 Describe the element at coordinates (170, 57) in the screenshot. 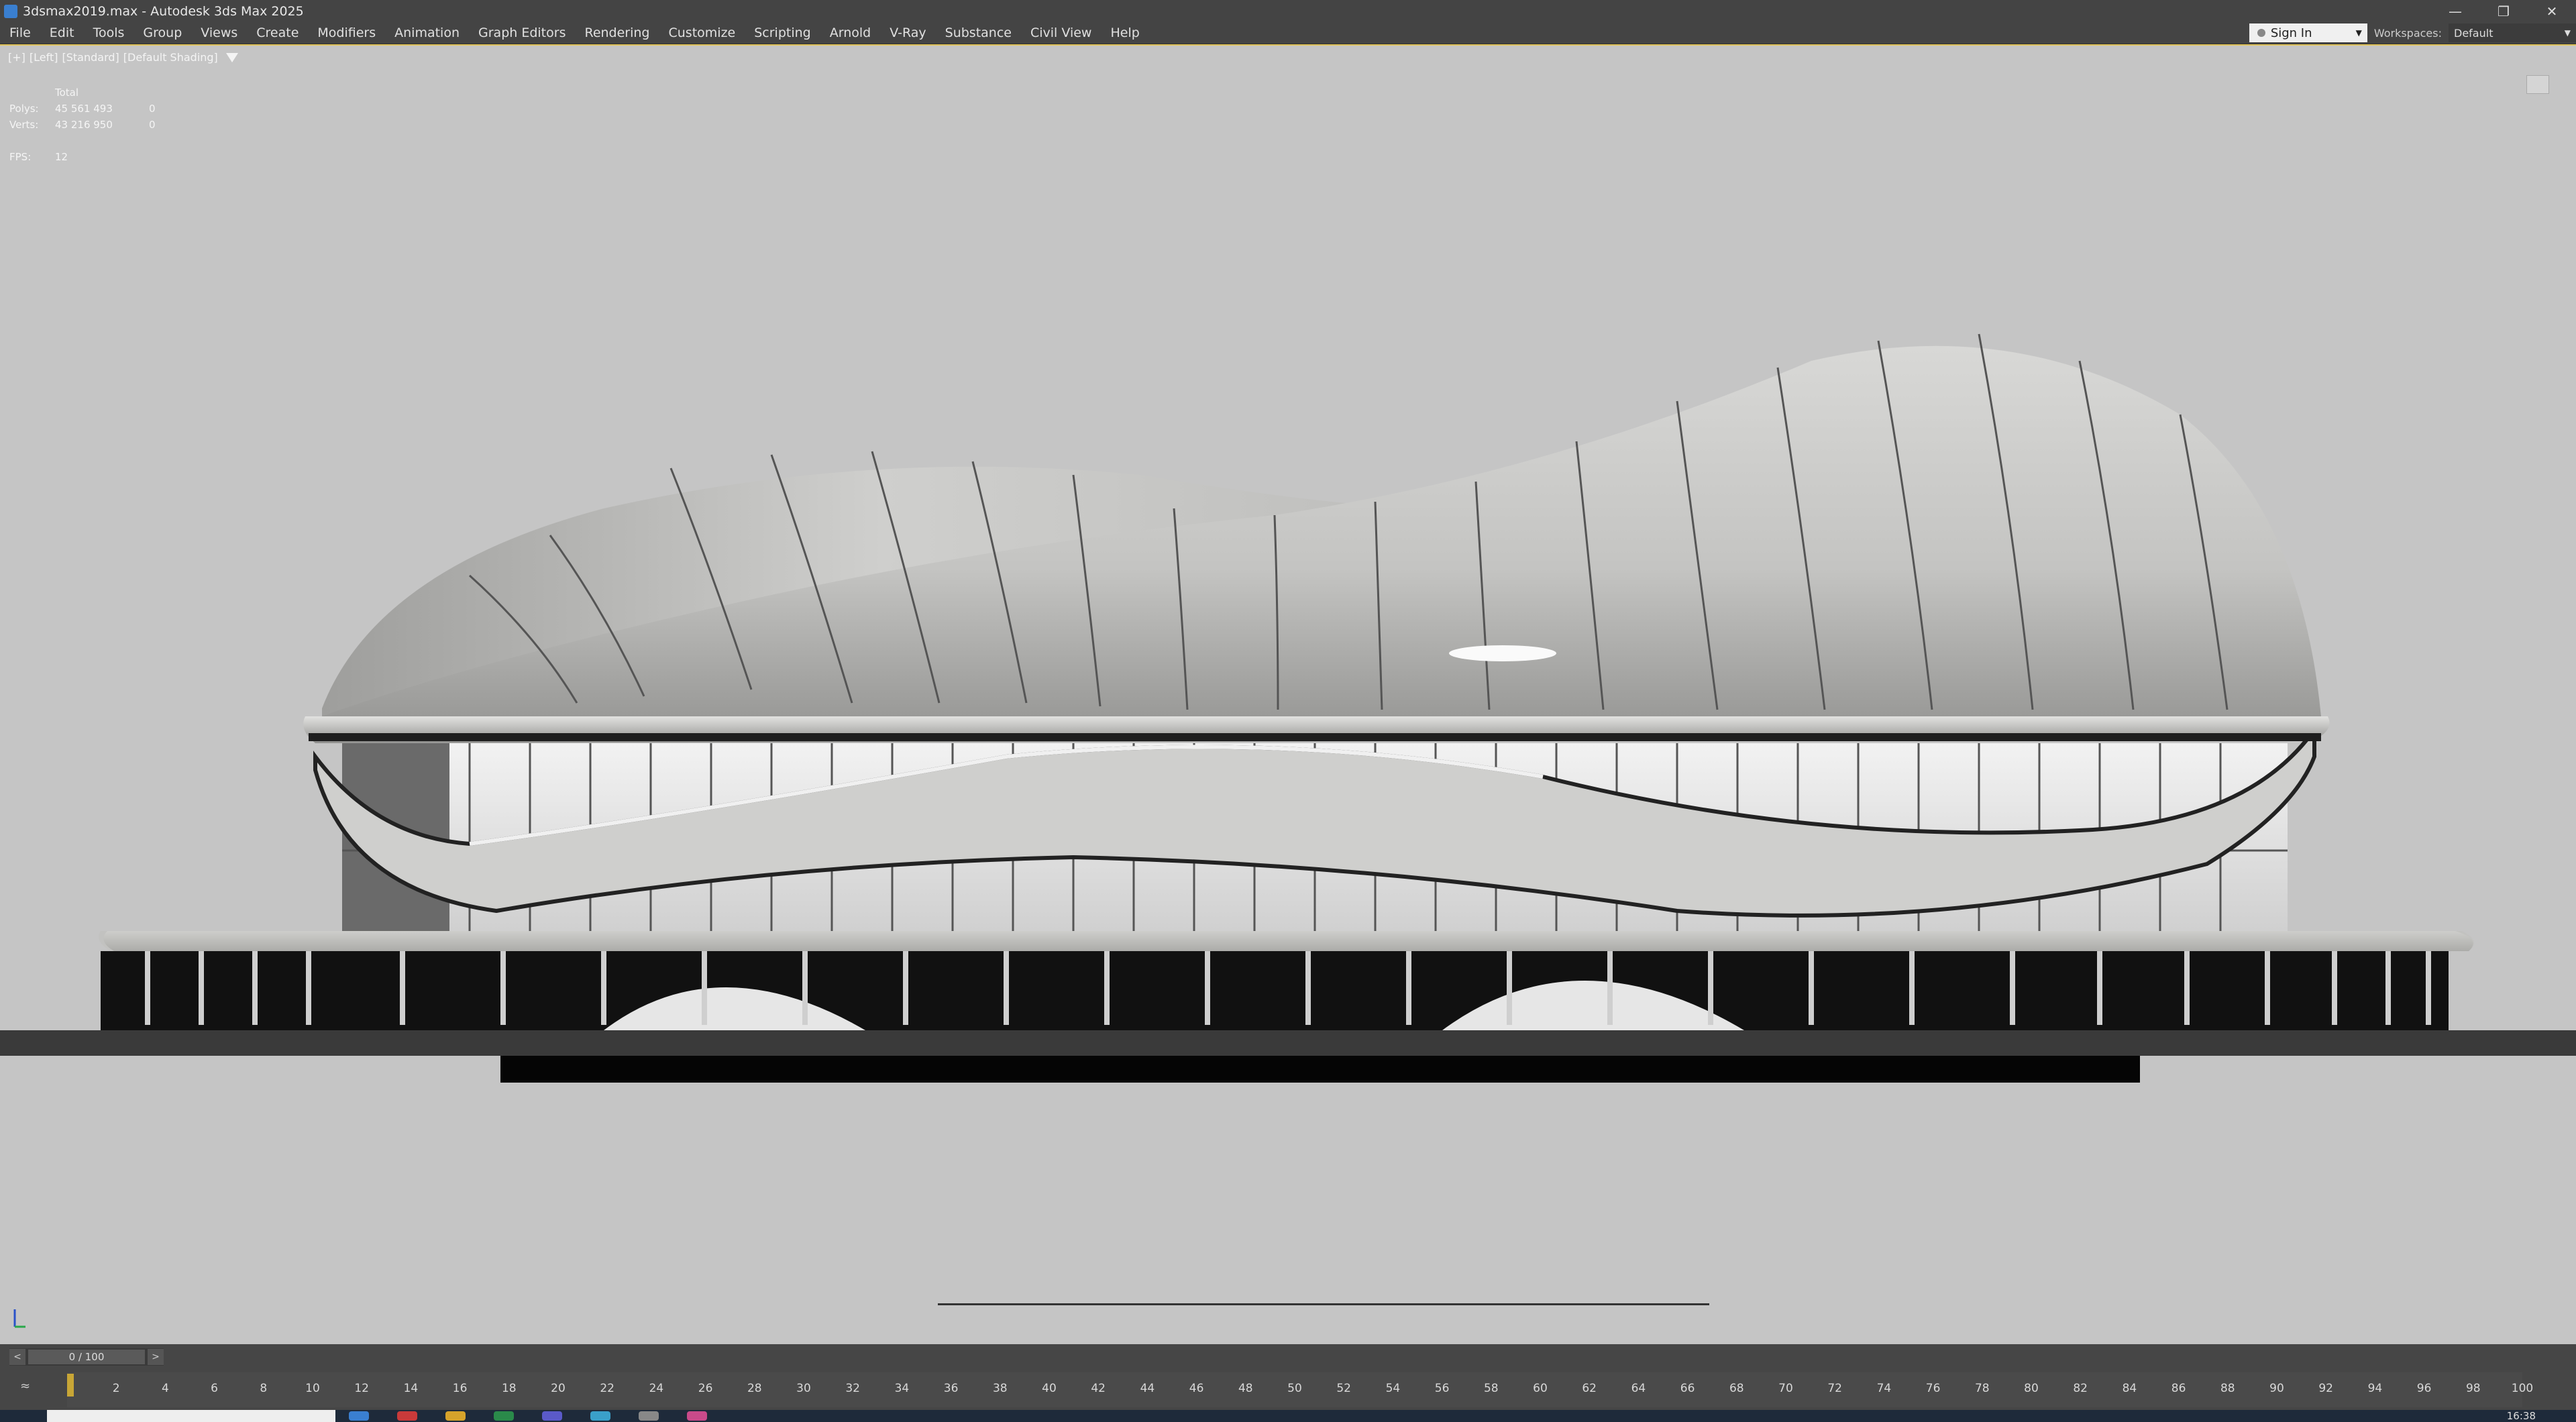

I see `viewport-shading-mode: [Default Shading]` at that location.